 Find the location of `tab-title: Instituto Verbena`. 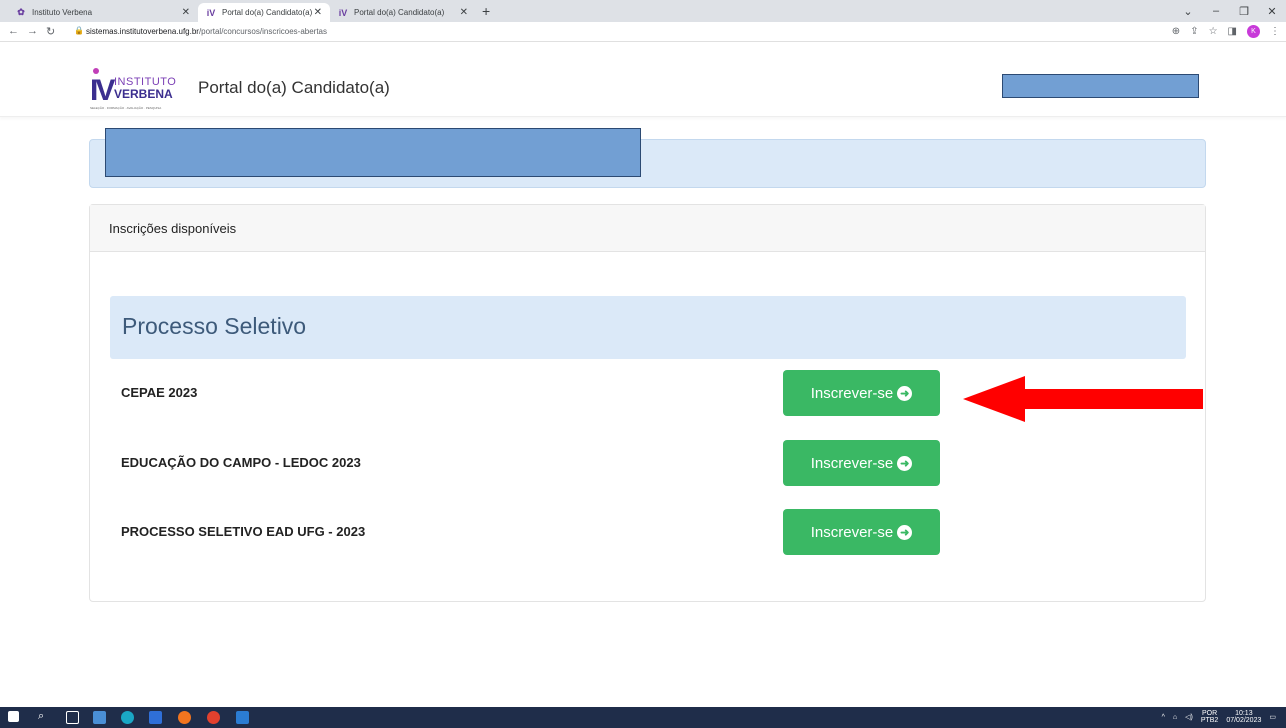

tab-title: Instituto Verbena is located at coordinates (62, 12).